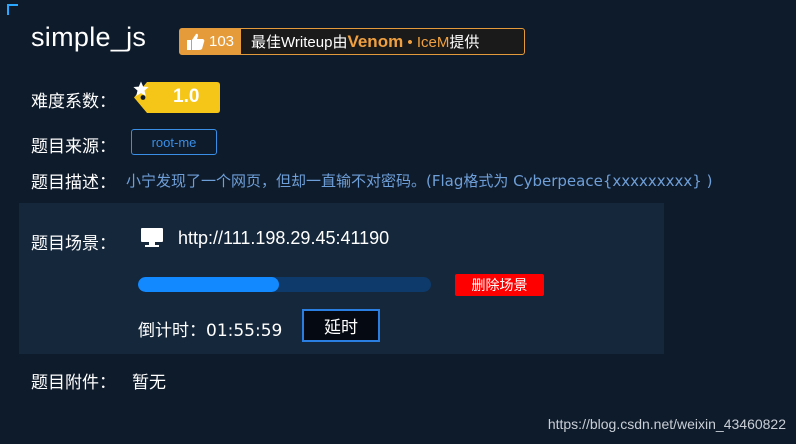 This screenshot has width=796, height=444. What do you see at coordinates (196, 41) in the screenshot?
I see `thumbs-up-icon` at bounding box center [196, 41].